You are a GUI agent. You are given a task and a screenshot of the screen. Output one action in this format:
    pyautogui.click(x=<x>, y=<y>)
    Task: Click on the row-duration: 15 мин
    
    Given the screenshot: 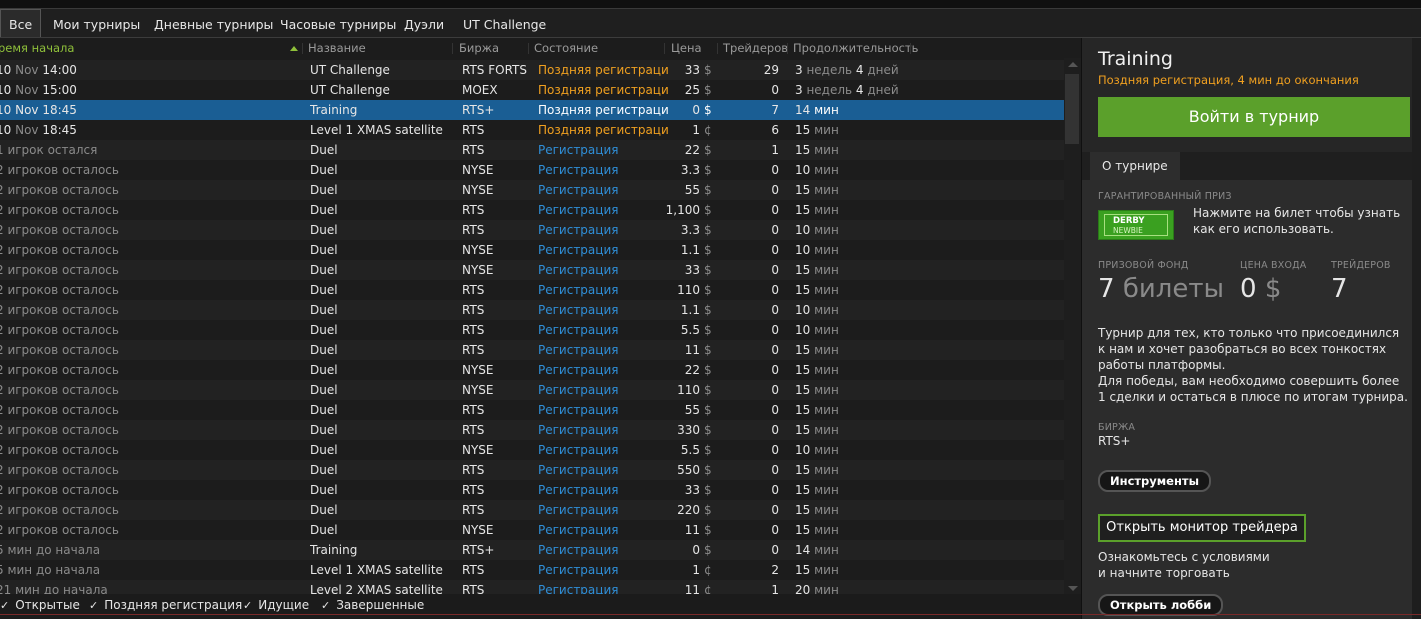 What is the action you would take?
    pyautogui.click(x=885, y=490)
    